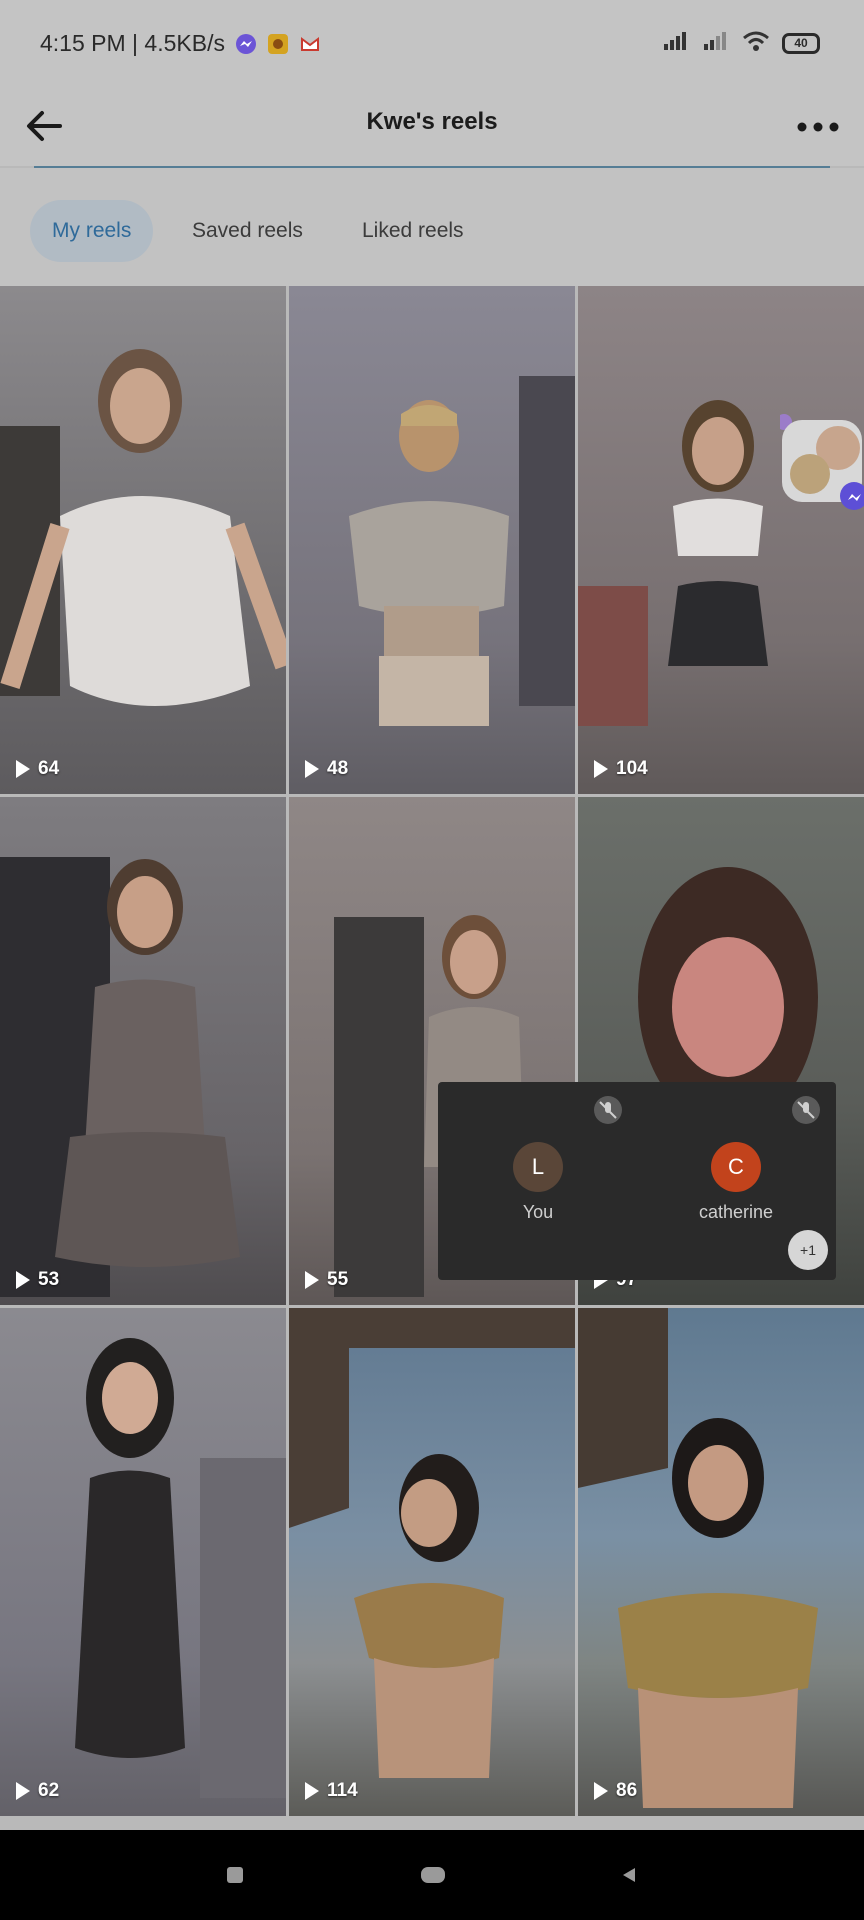  I want to click on view-count: 86, so click(615, 1791).